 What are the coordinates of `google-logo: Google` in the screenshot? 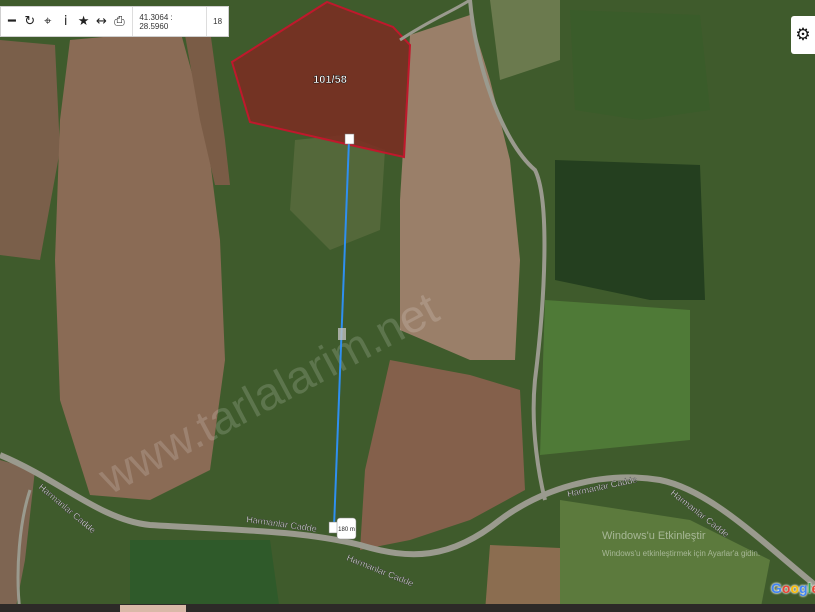 It's located at (793, 588).